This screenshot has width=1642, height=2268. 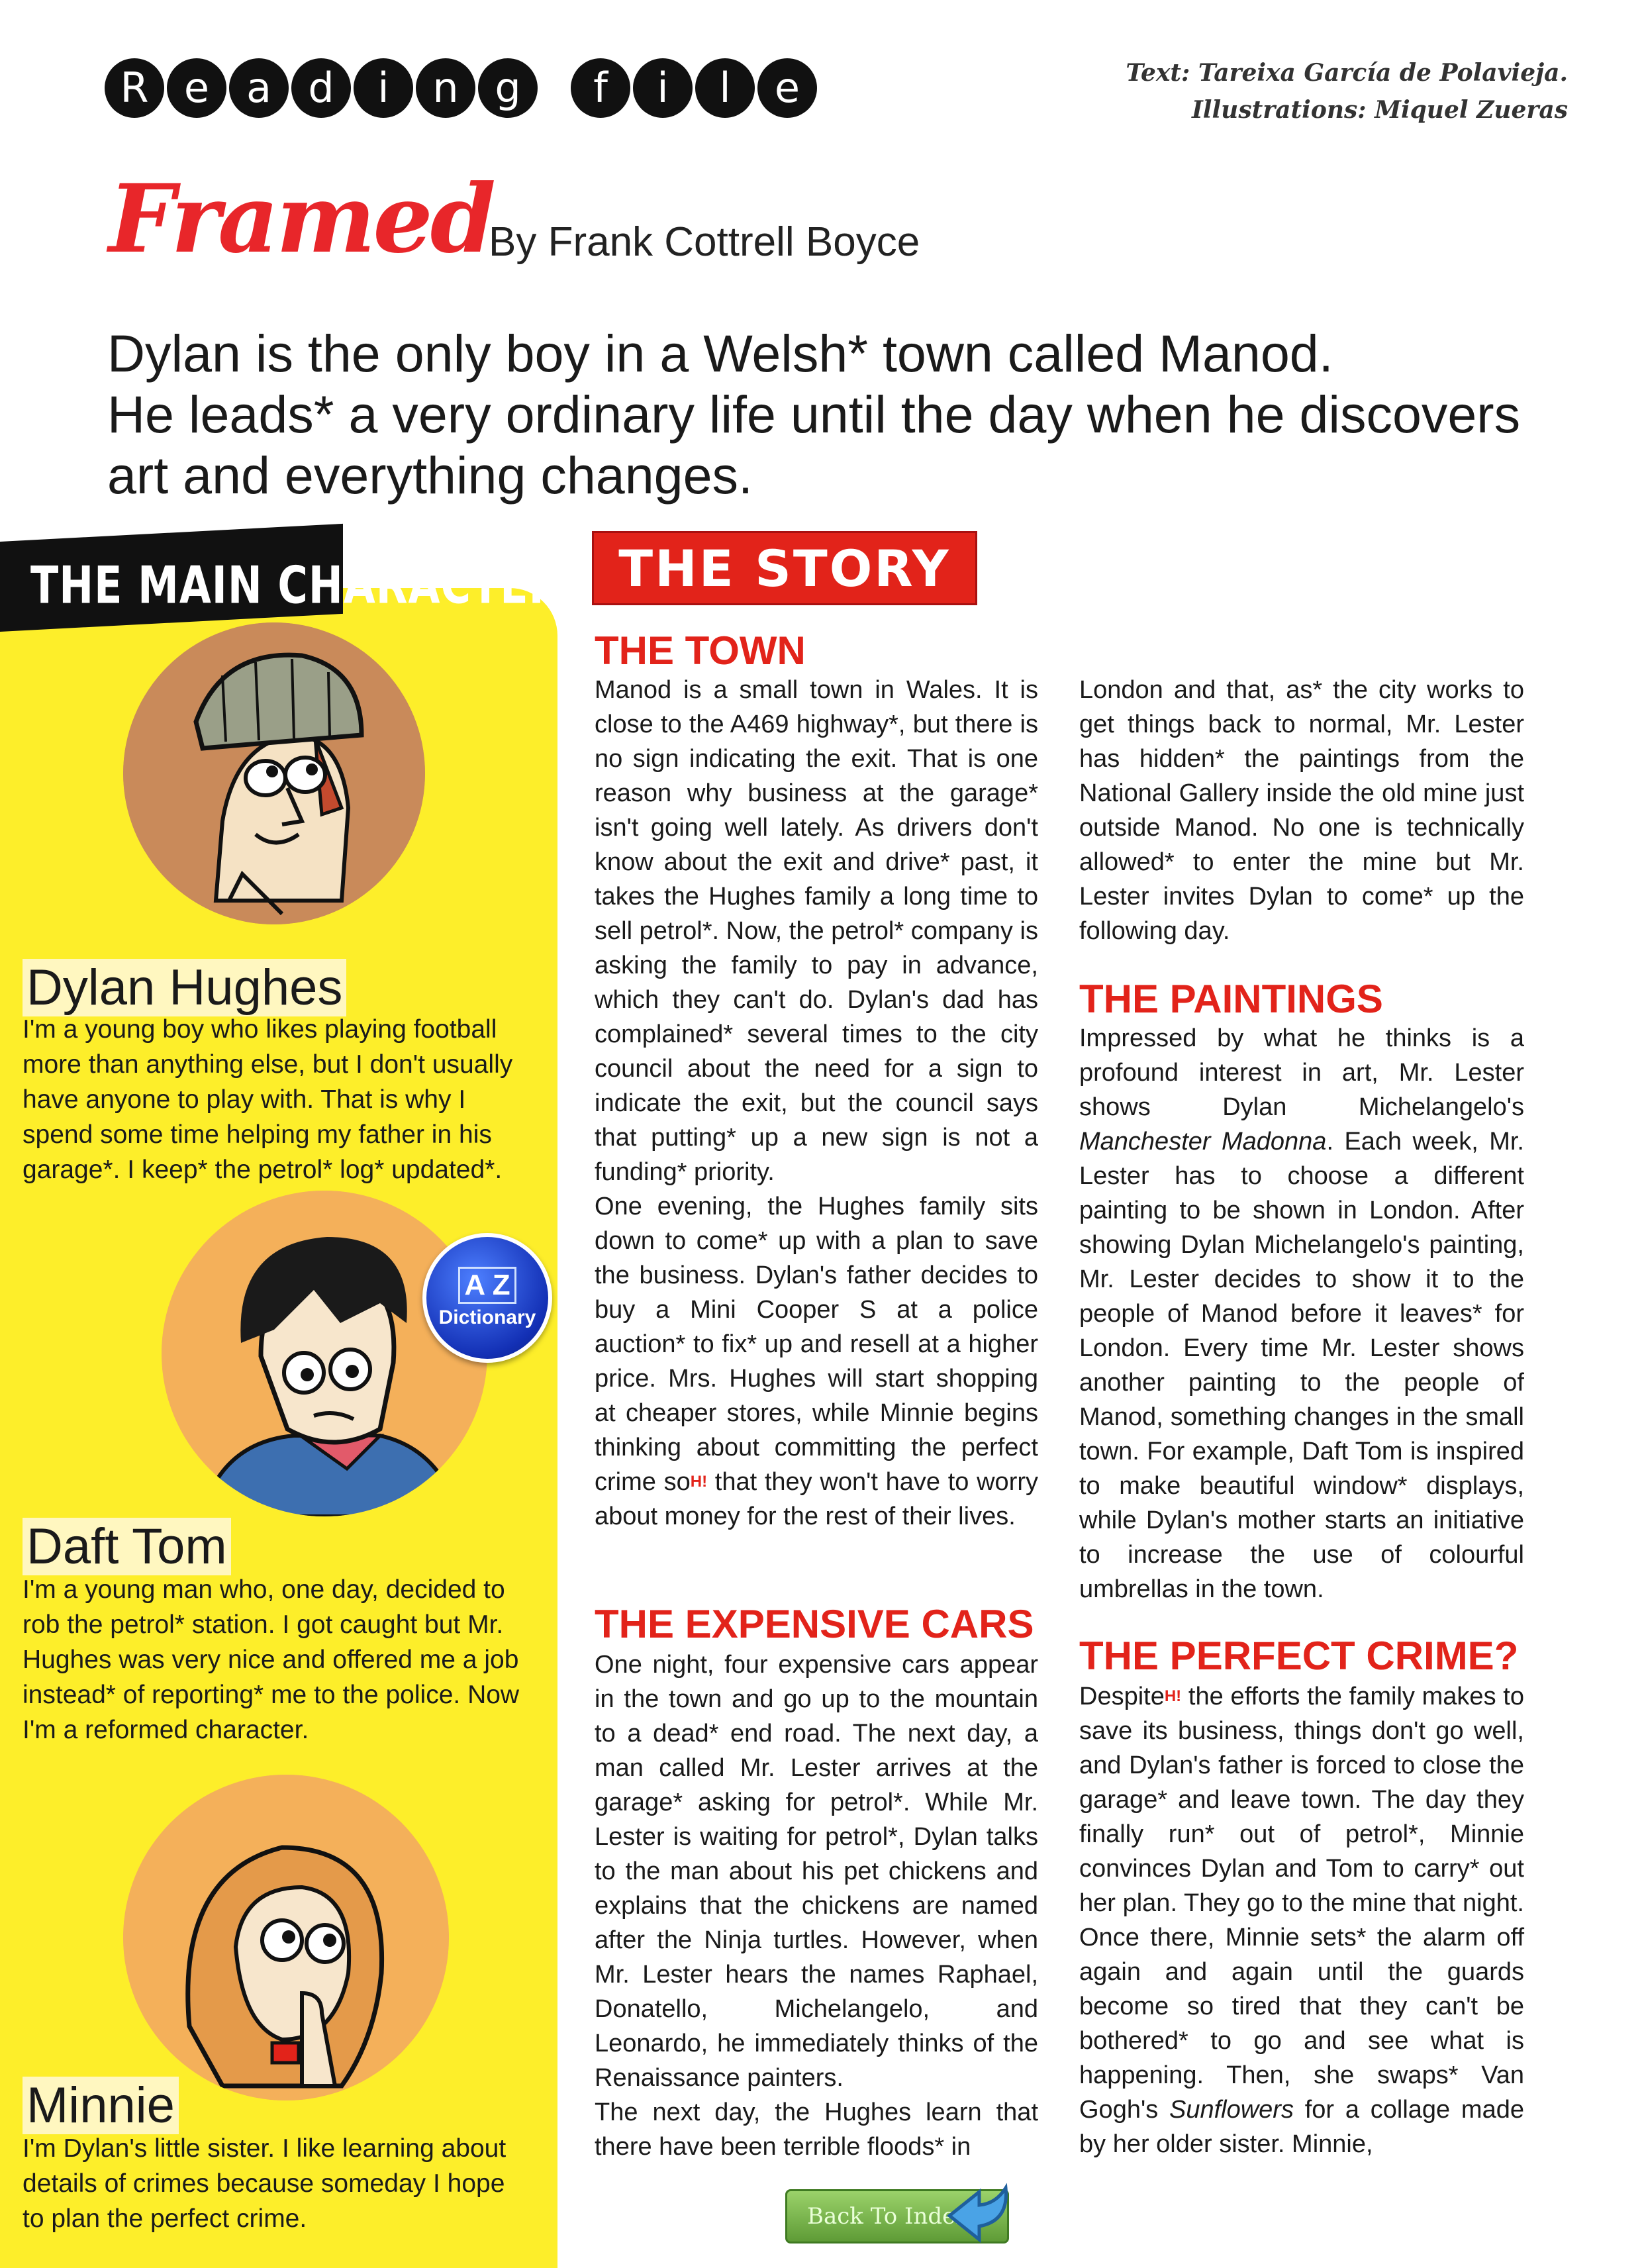 What do you see at coordinates (1379, 110) in the screenshot?
I see `credit-illustrations: Illustrations: Miquel Zueras` at bounding box center [1379, 110].